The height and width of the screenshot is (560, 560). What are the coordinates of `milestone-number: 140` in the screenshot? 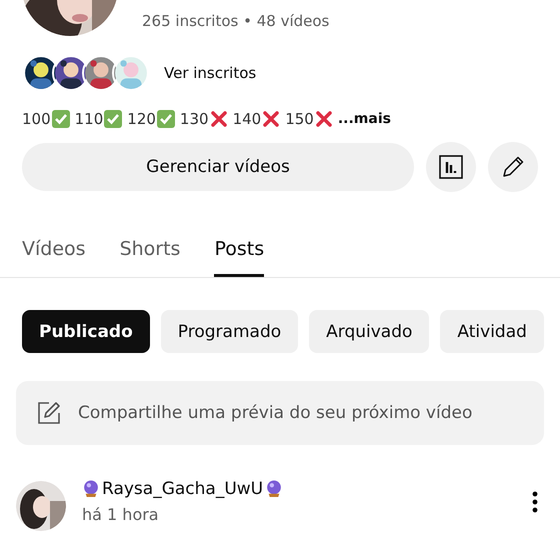 It's located at (247, 119).